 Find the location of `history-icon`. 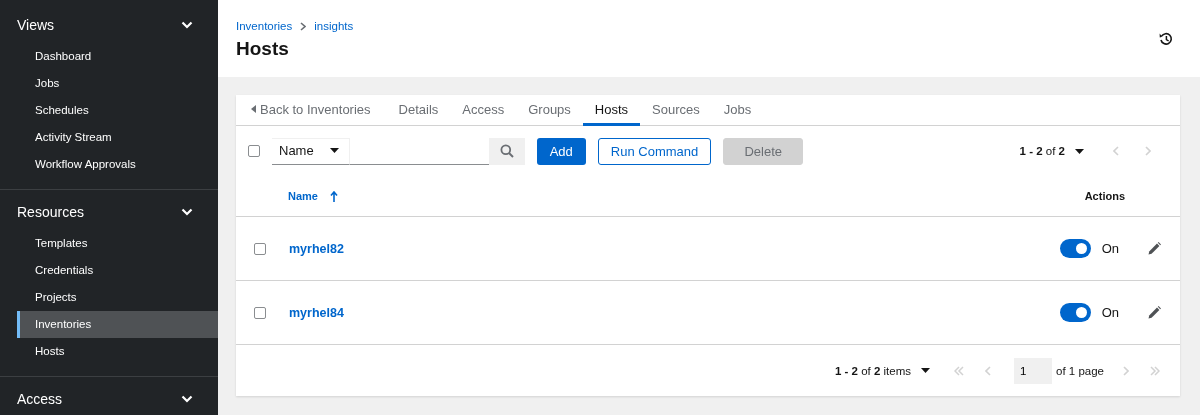

history-icon is located at coordinates (1166, 39).